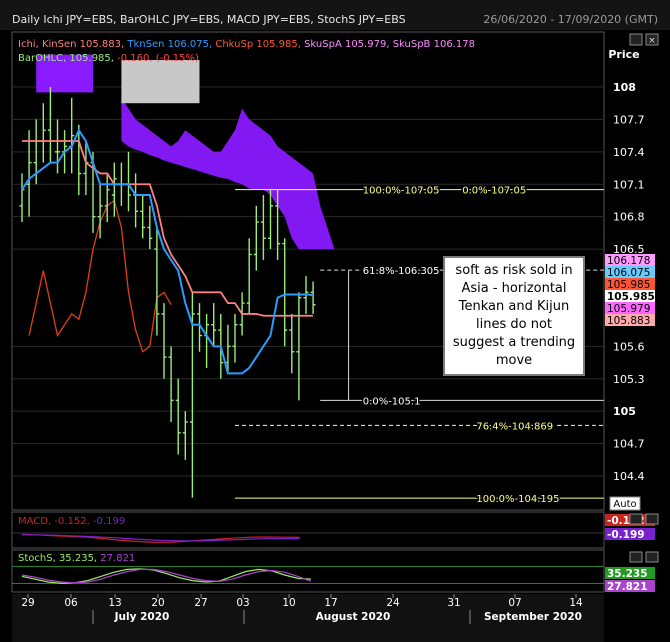  I want to click on stoch-label: StochS,, so click(37, 558).